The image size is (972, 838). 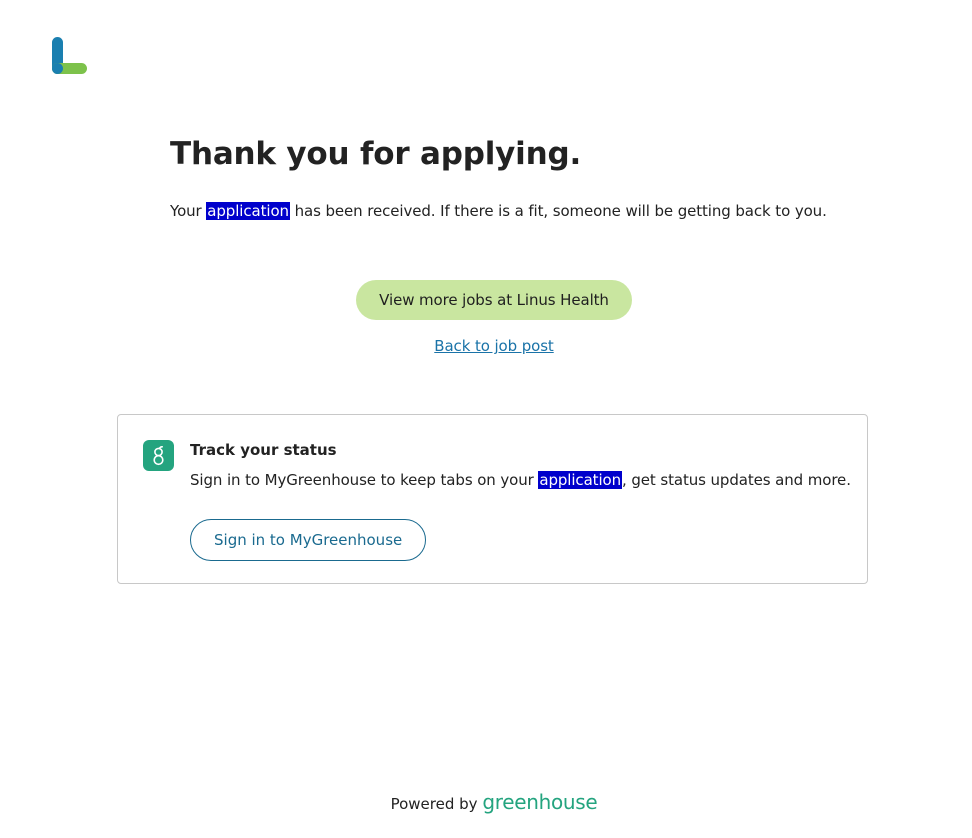 I want to click on greenhouse-brand-link: greenhouse, so click(x=539, y=802).